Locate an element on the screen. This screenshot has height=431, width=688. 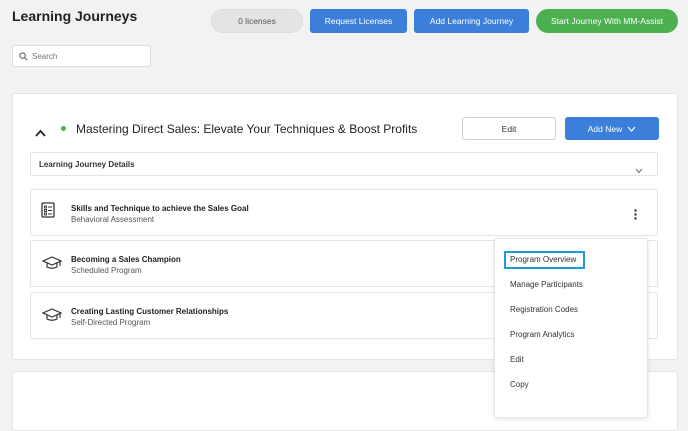
menu-item-program-overview: Program Overview is located at coordinates (543, 259).